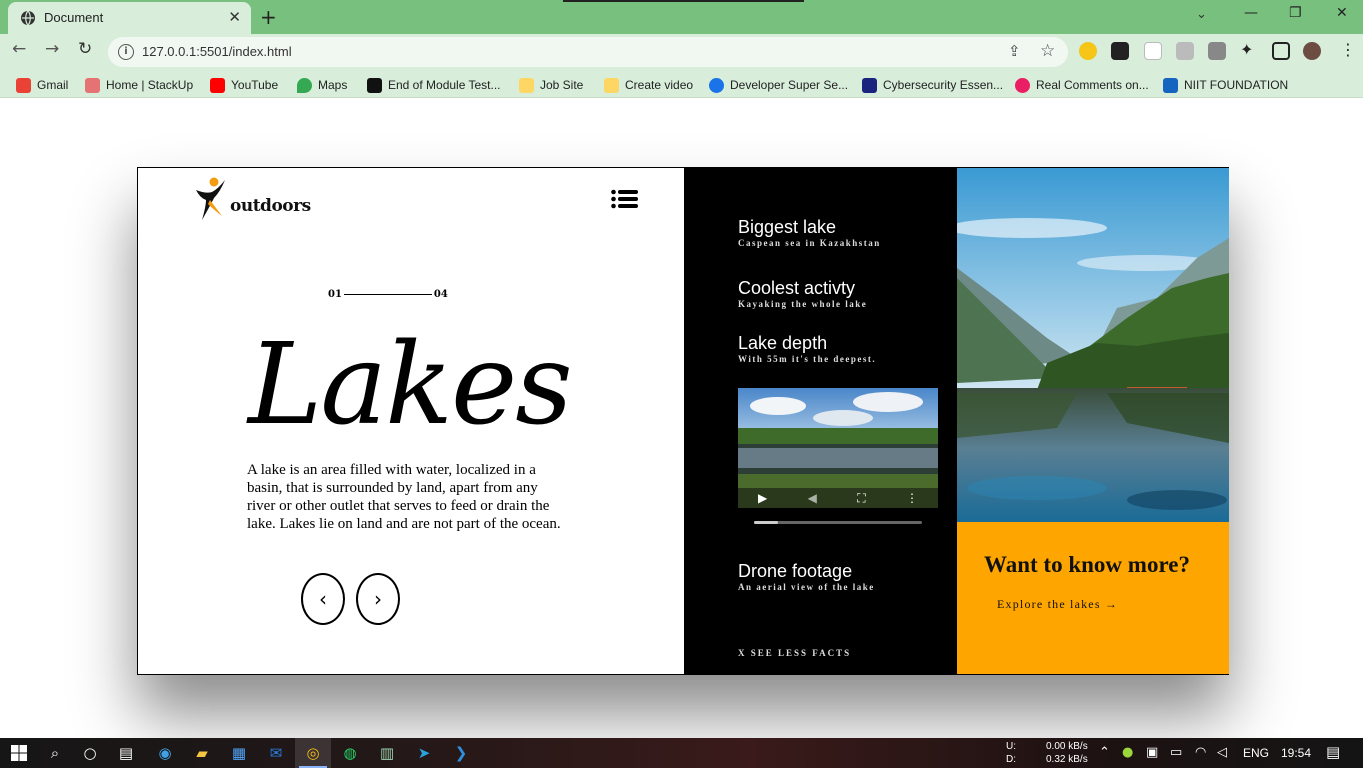 The height and width of the screenshot is (768, 1363). What do you see at coordinates (683, 1) in the screenshot?
I see `title-indicator` at bounding box center [683, 1].